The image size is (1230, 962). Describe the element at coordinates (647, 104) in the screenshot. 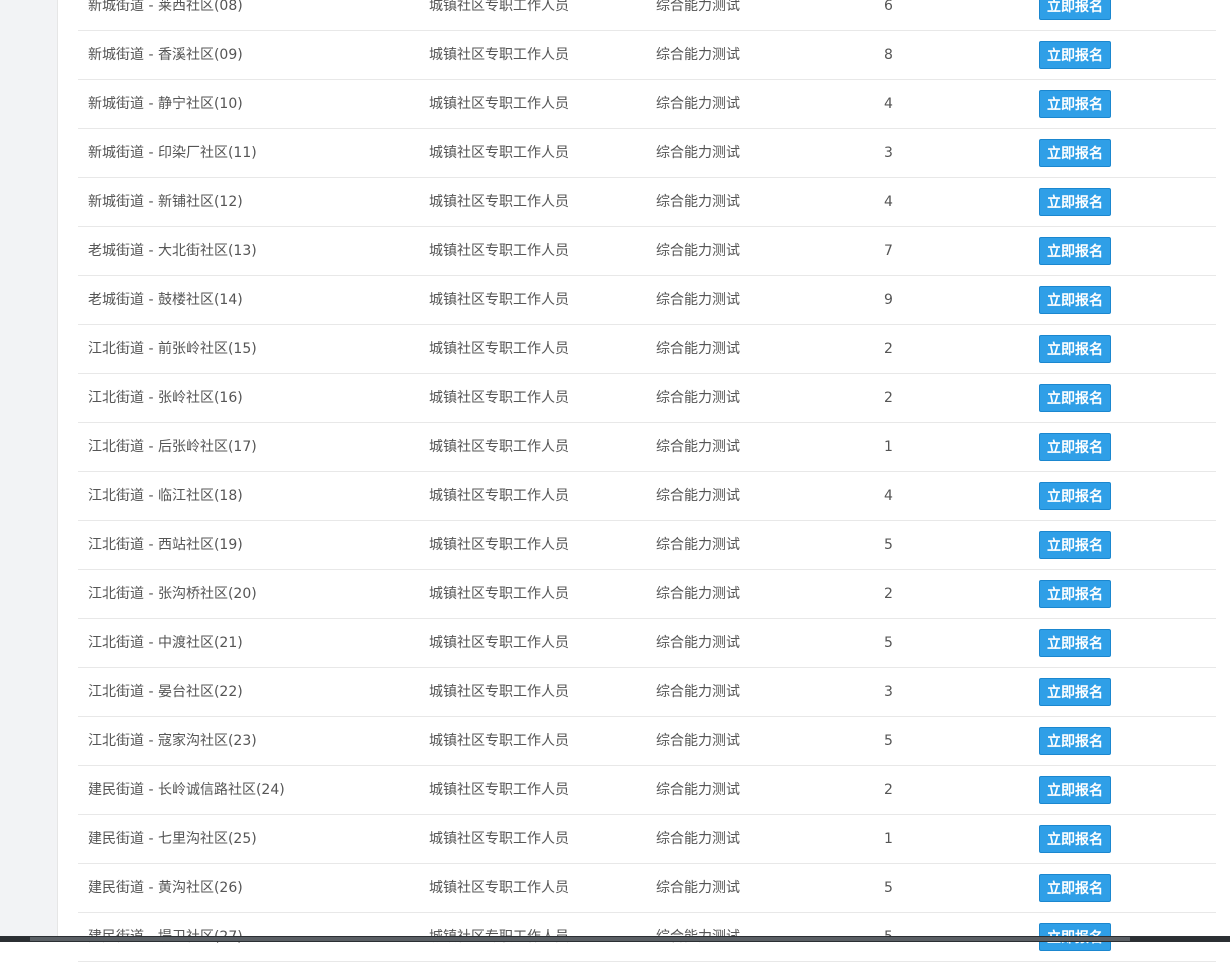

I see `table-row: 新城街道 - 静宁社区(10) 城镇社区专职工作人员 综合能力测试 4 立即报名` at that location.